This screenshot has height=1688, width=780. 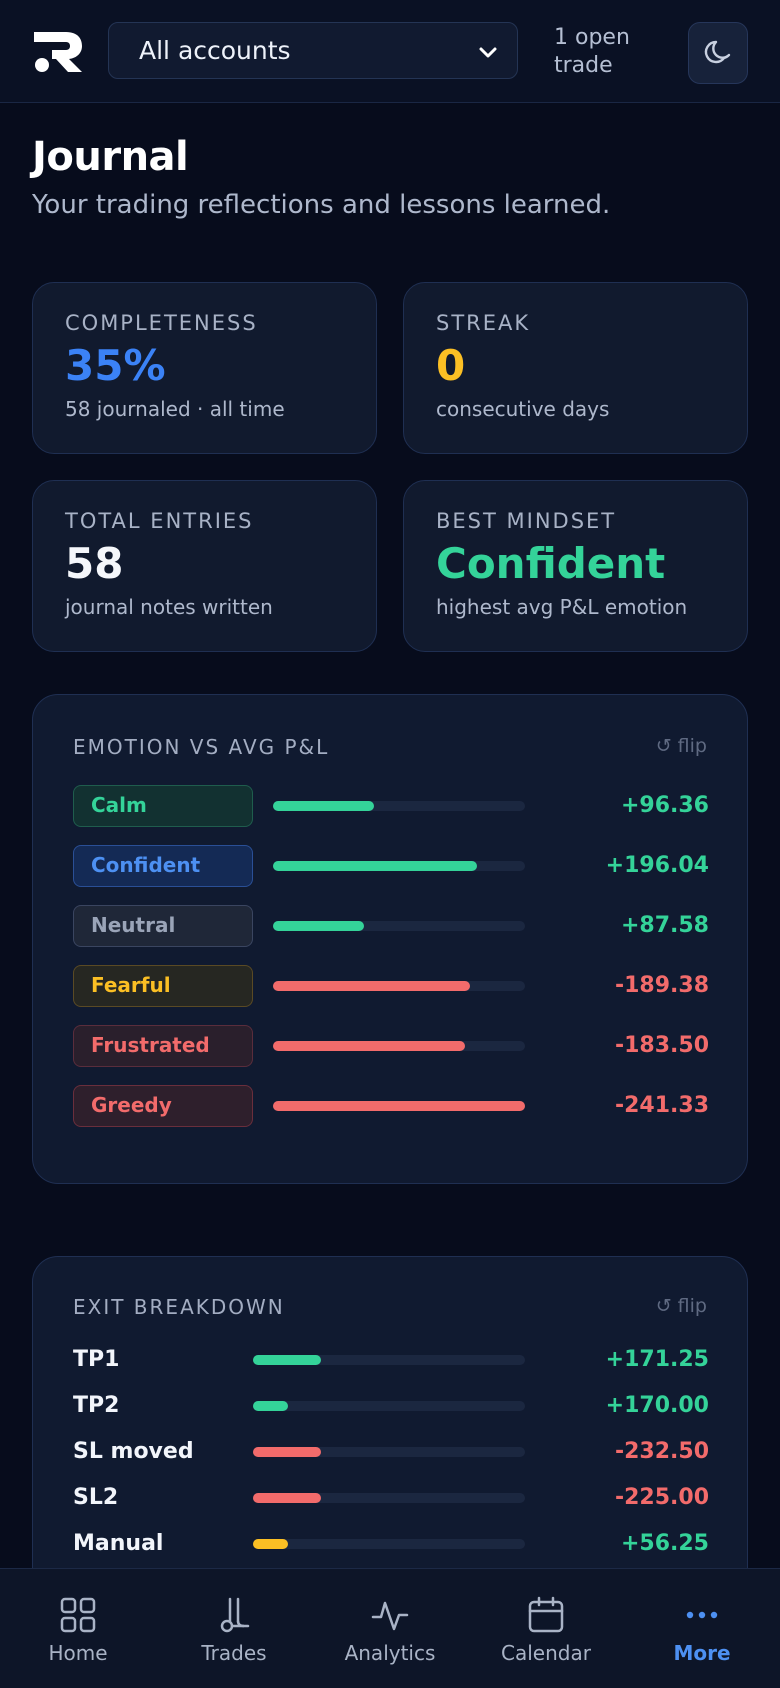 I want to click on exit-label: SL2, so click(x=96, y=1497).